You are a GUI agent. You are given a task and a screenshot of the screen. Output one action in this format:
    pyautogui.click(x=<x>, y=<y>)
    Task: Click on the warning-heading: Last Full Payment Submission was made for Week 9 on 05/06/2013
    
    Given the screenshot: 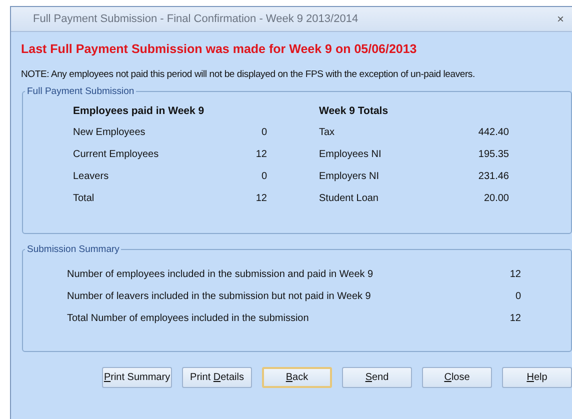 What is the action you would take?
    pyautogui.click(x=219, y=49)
    